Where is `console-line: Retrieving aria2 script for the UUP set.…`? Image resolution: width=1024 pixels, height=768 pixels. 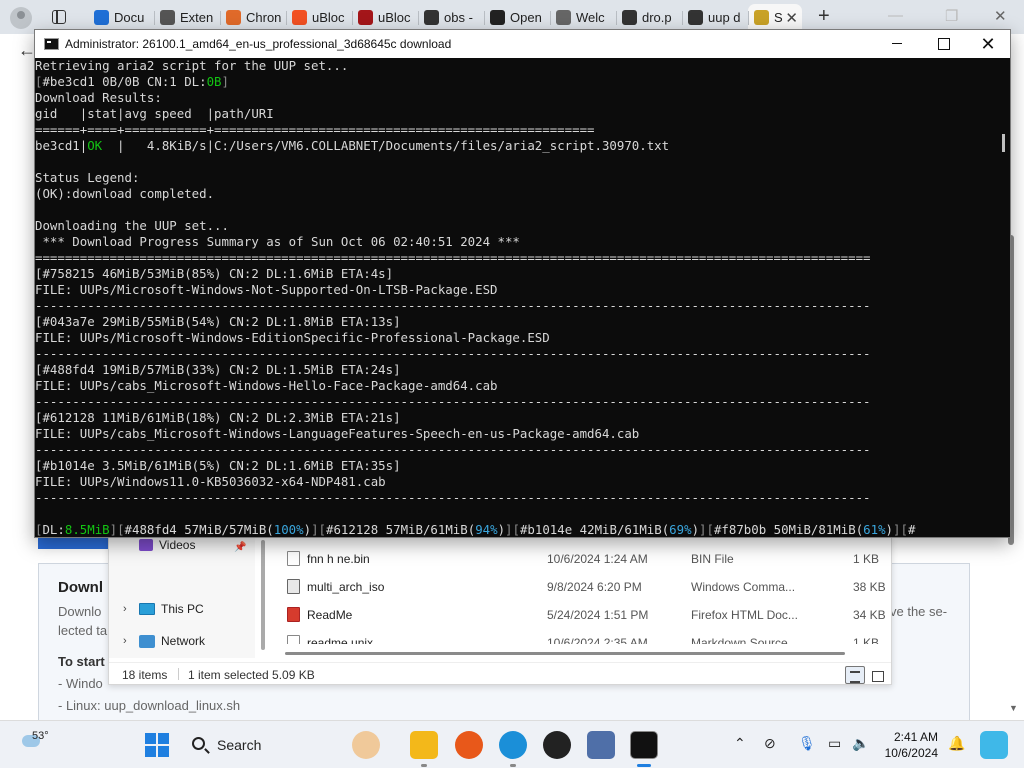
console-line: Retrieving aria2 script for the UUP set.… is located at coordinates (515, 66).